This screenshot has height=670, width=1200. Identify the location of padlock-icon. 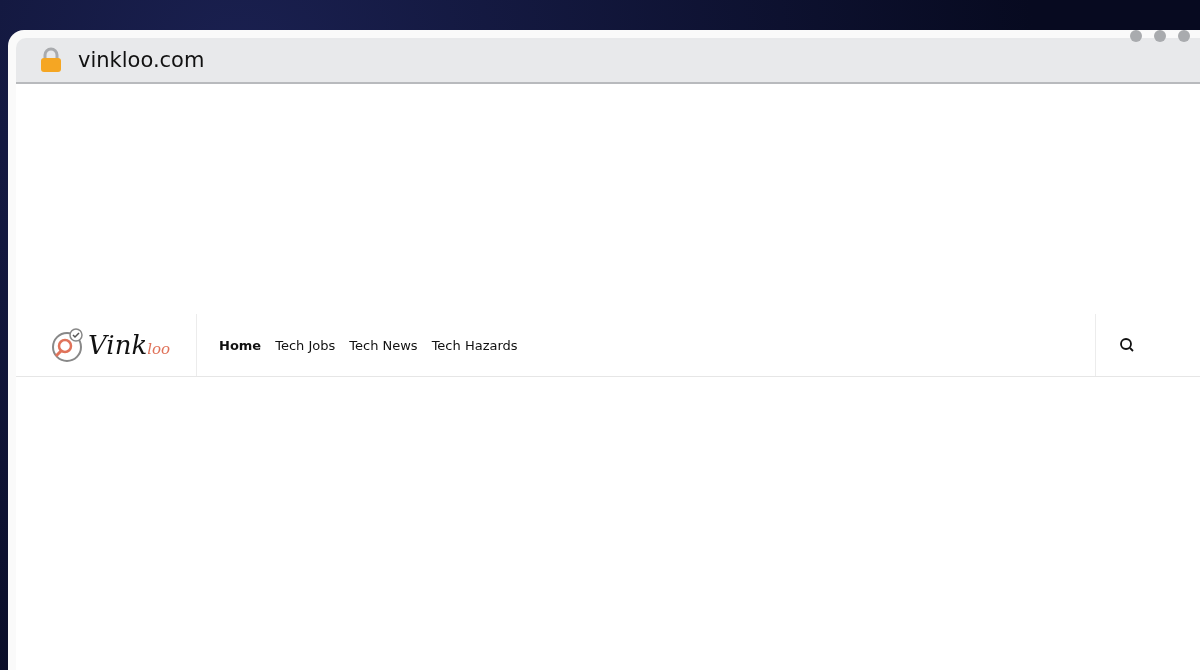
(51, 60).